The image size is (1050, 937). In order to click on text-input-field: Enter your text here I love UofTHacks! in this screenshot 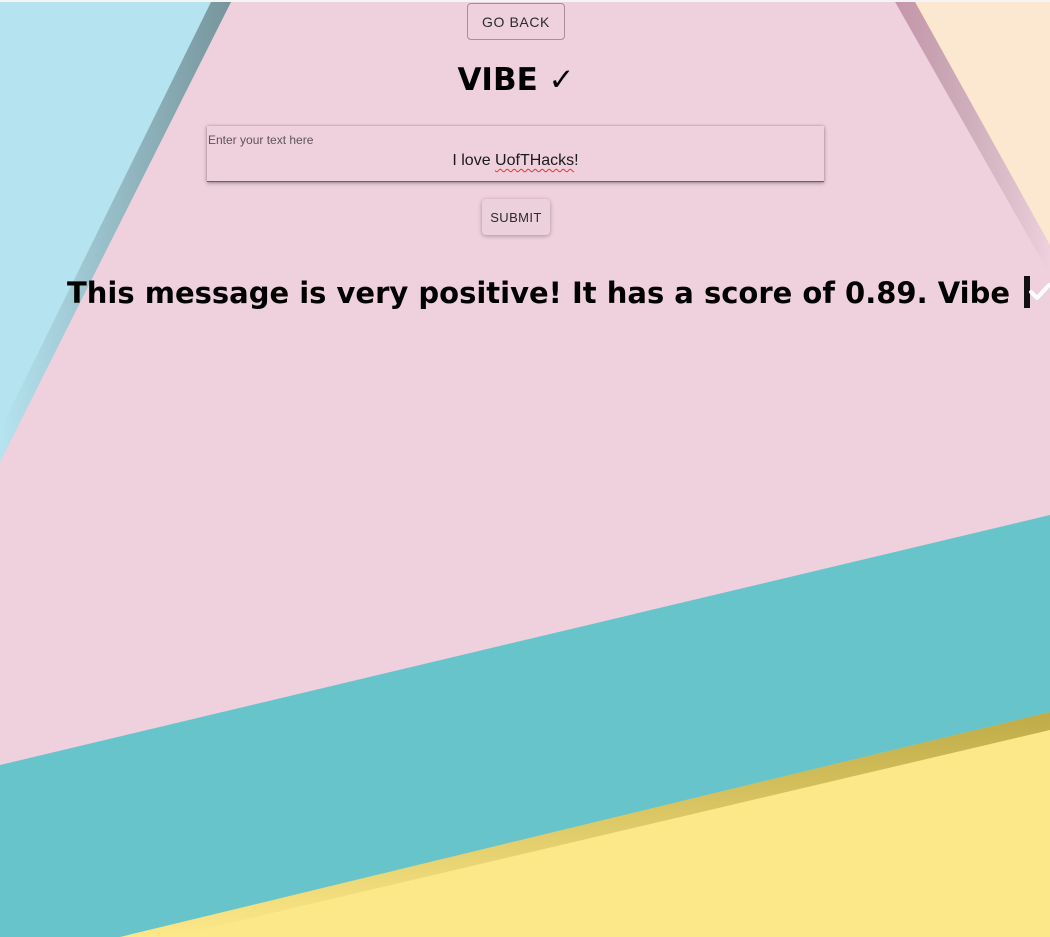, I will do `click(515, 154)`.